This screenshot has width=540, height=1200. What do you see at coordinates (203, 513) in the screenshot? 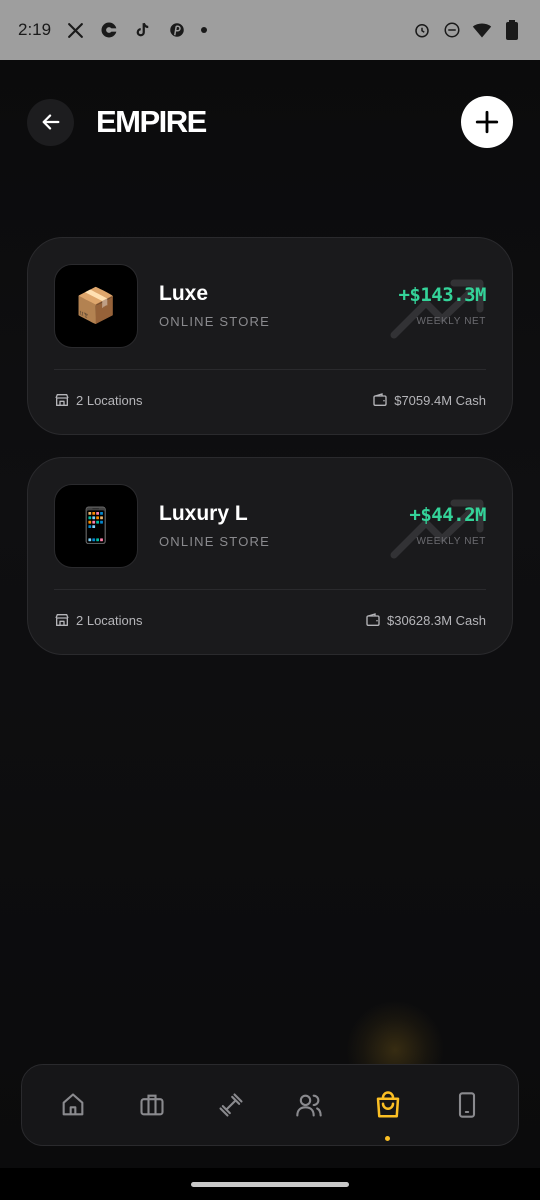
I see `store-name: Luxury L` at bounding box center [203, 513].